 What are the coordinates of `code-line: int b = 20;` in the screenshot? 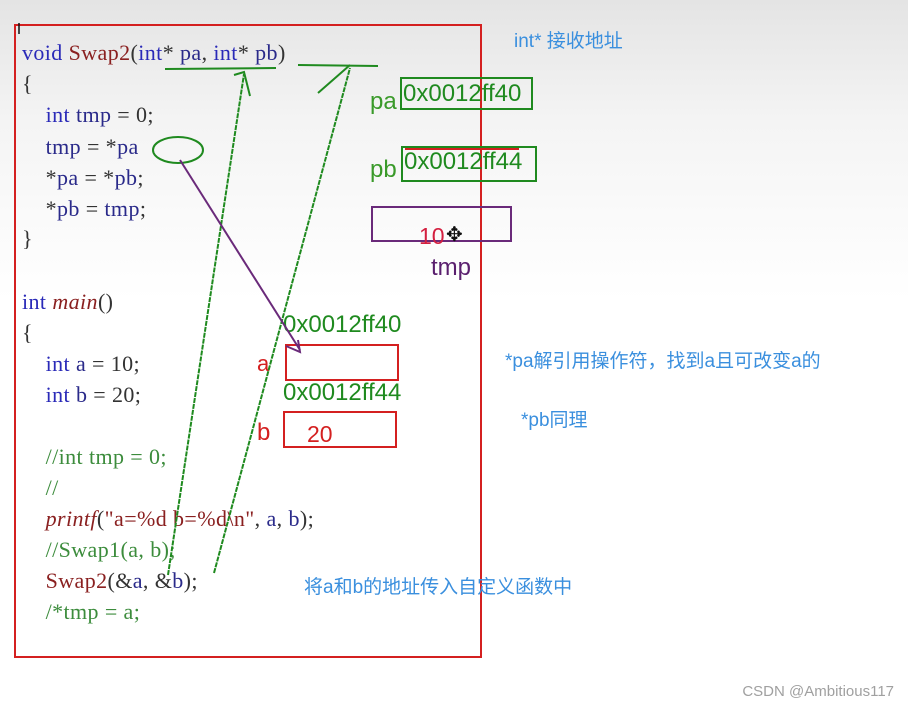 It's located at (81, 395).